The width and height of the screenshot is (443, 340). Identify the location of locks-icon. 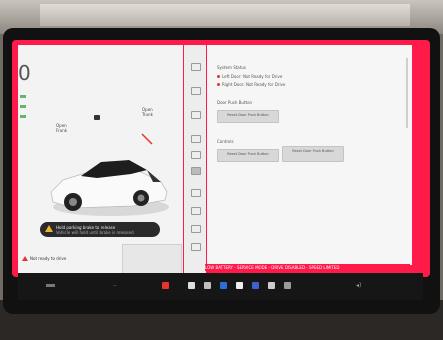
(196, 211).